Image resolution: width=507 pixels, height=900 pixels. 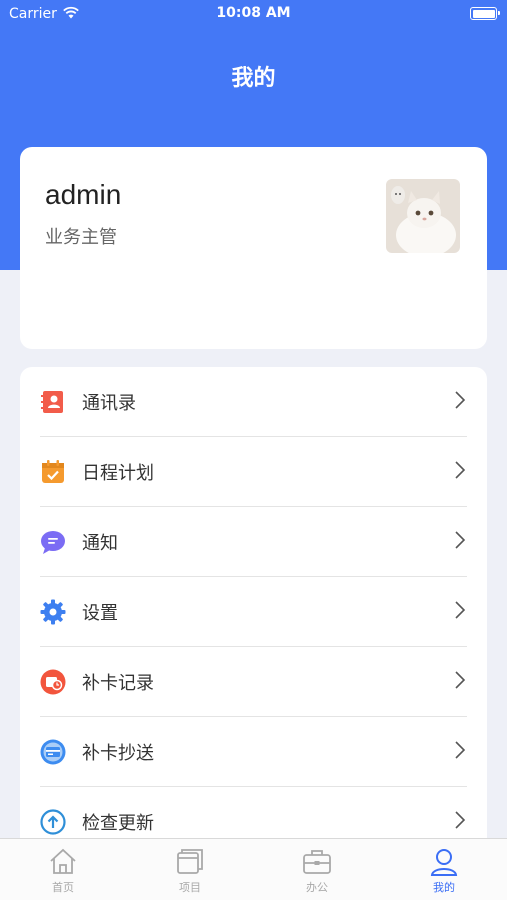 What do you see at coordinates (253, 612) in the screenshot?
I see `menu-item-settings: 设置` at bounding box center [253, 612].